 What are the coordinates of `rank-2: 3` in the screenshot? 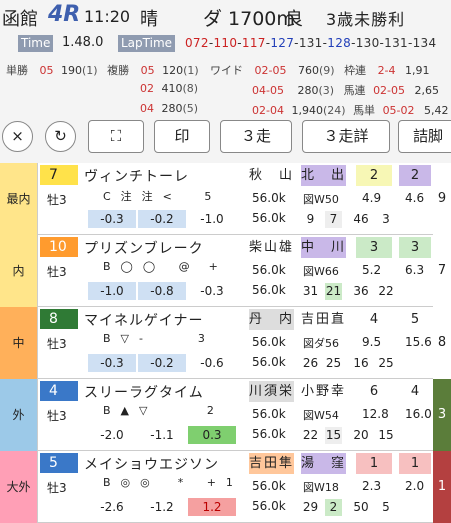 It's located at (415, 247).